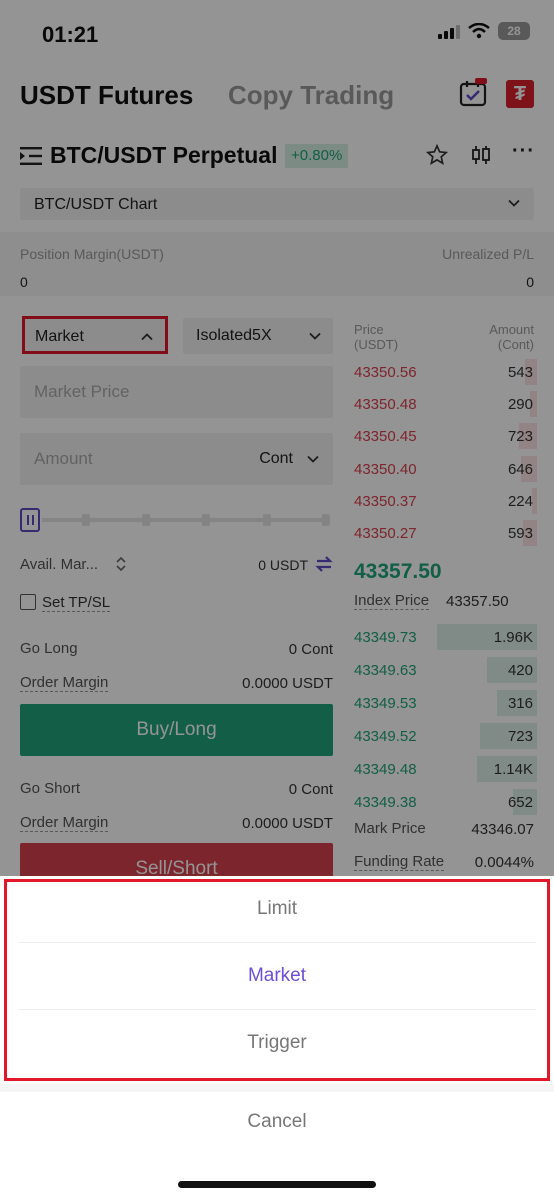  What do you see at coordinates (277, 1184) in the screenshot?
I see `home-indicator` at bounding box center [277, 1184].